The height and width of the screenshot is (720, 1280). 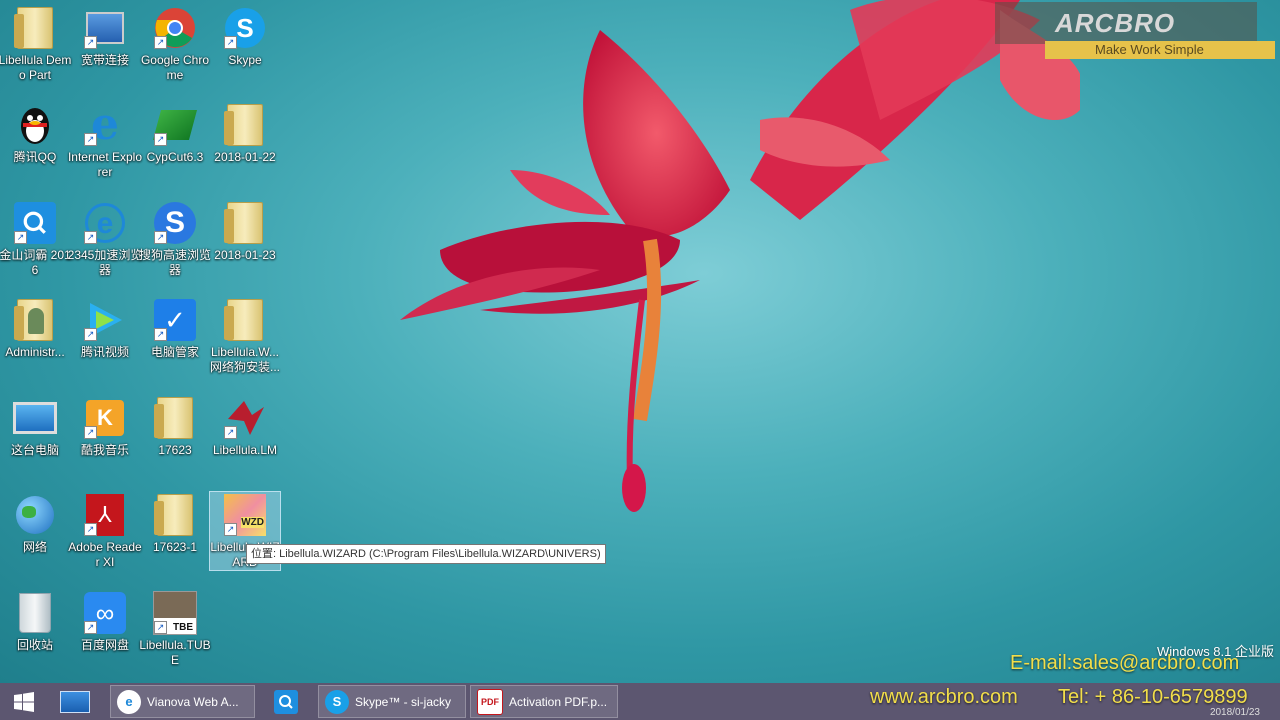 What do you see at coordinates (944, 697) in the screenshot?
I see `contact-web: www.arcbro.com` at bounding box center [944, 697].